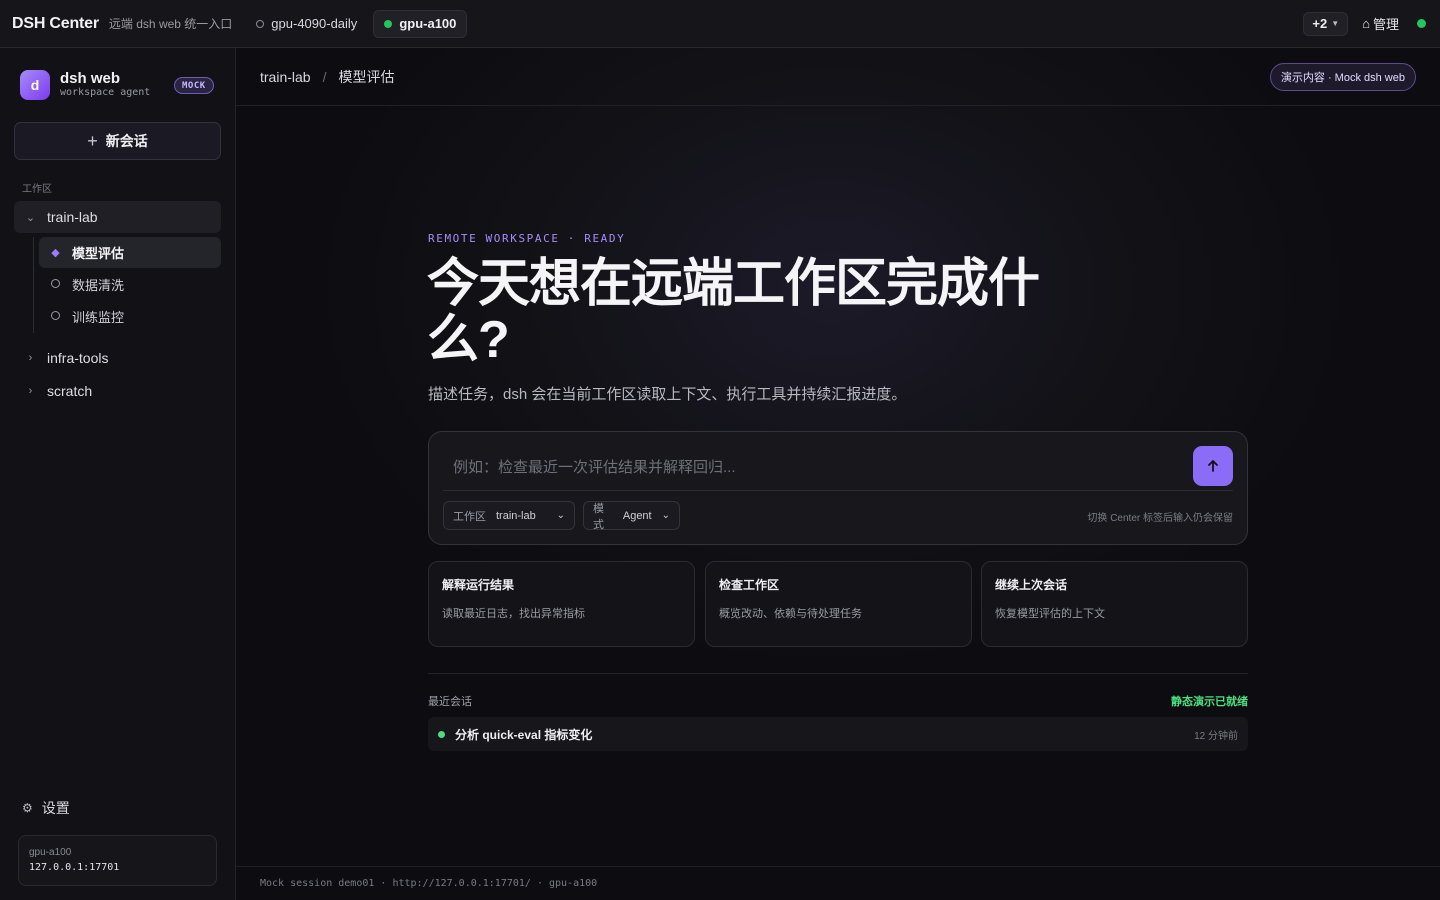  What do you see at coordinates (285, 77) in the screenshot?
I see `breadcrumb-workspace: train-lab` at bounding box center [285, 77].